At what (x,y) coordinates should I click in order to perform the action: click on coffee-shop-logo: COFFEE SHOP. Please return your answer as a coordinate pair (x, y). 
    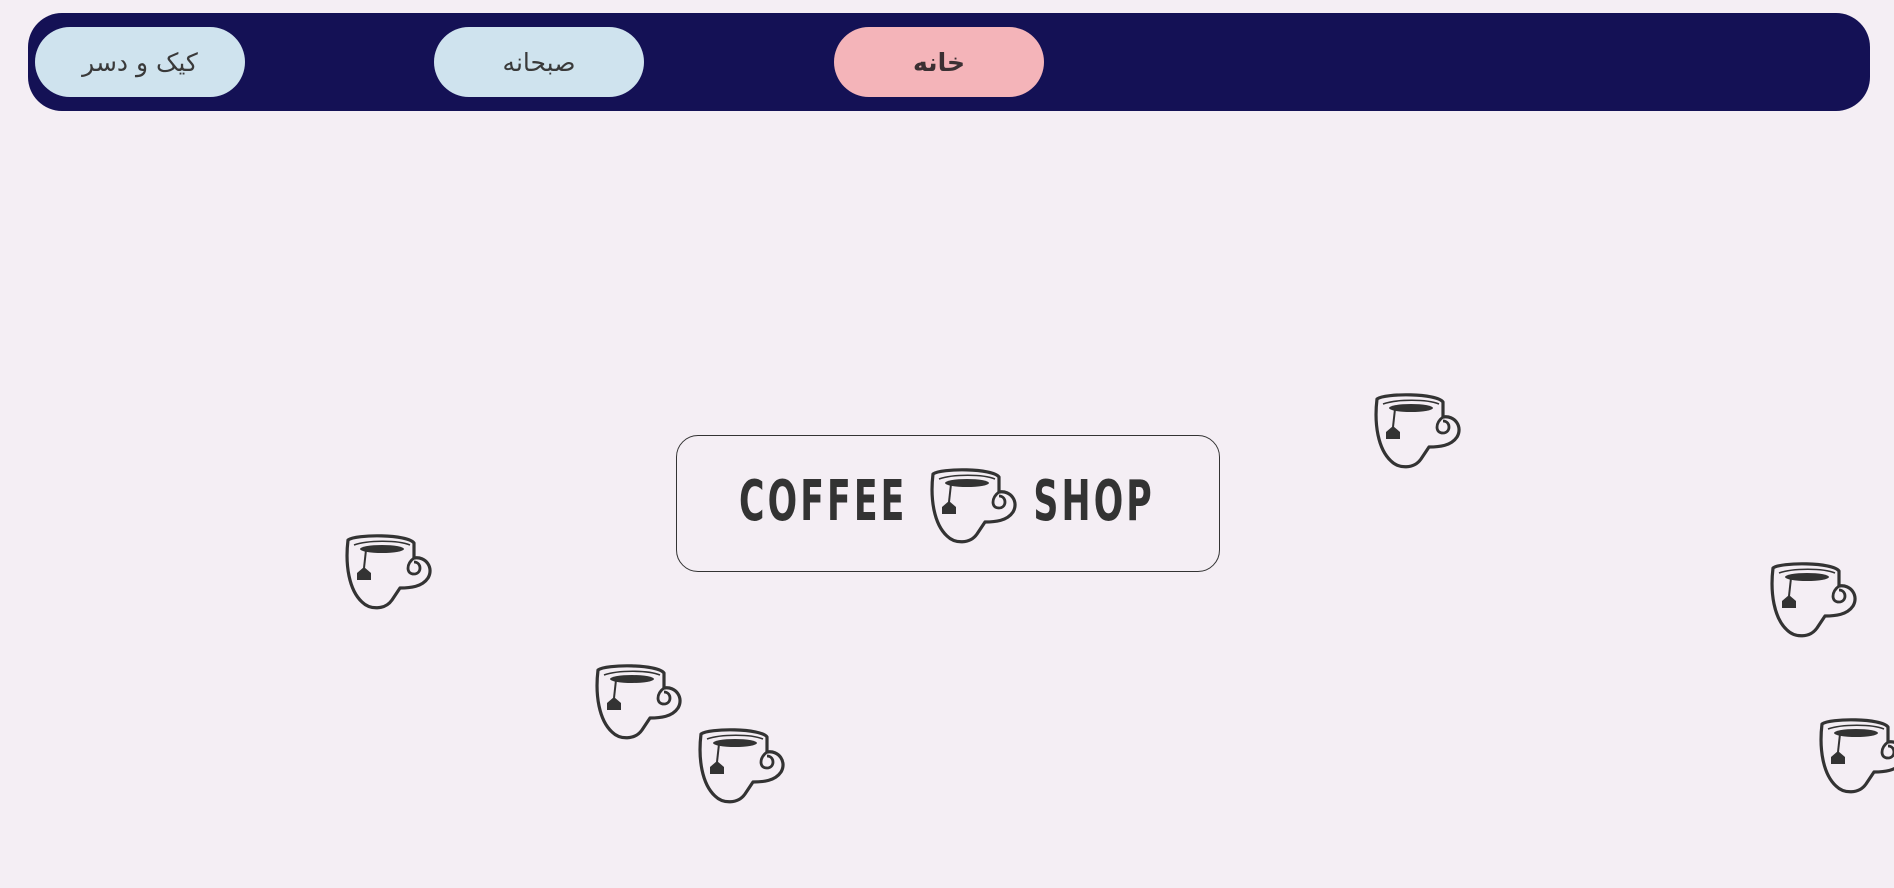
    Looking at the image, I should click on (948, 503).